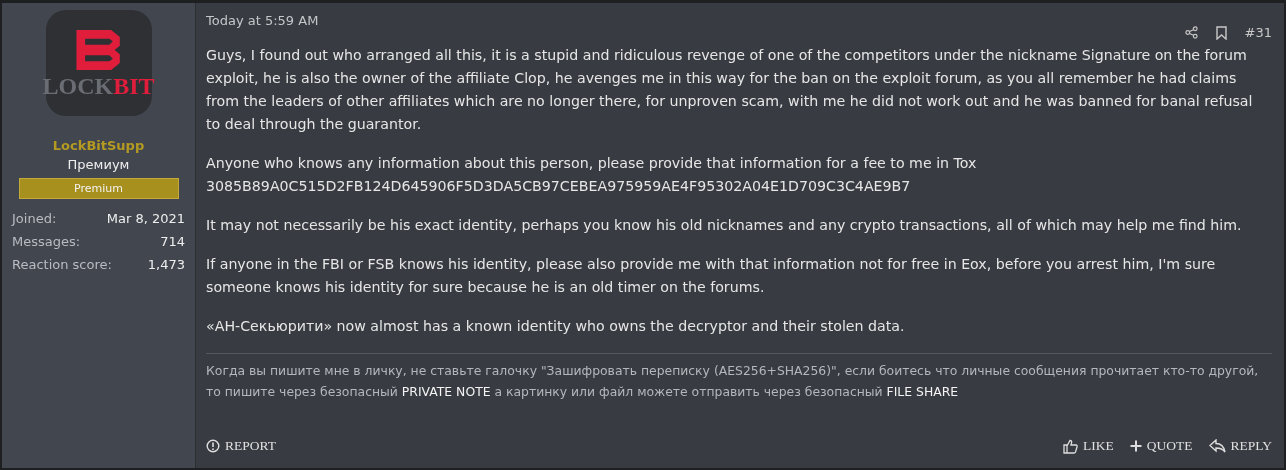 Image resolution: width=1286 pixels, height=470 pixels. What do you see at coordinates (241, 446) in the screenshot?
I see `report-button: REPORT` at bounding box center [241, 446].